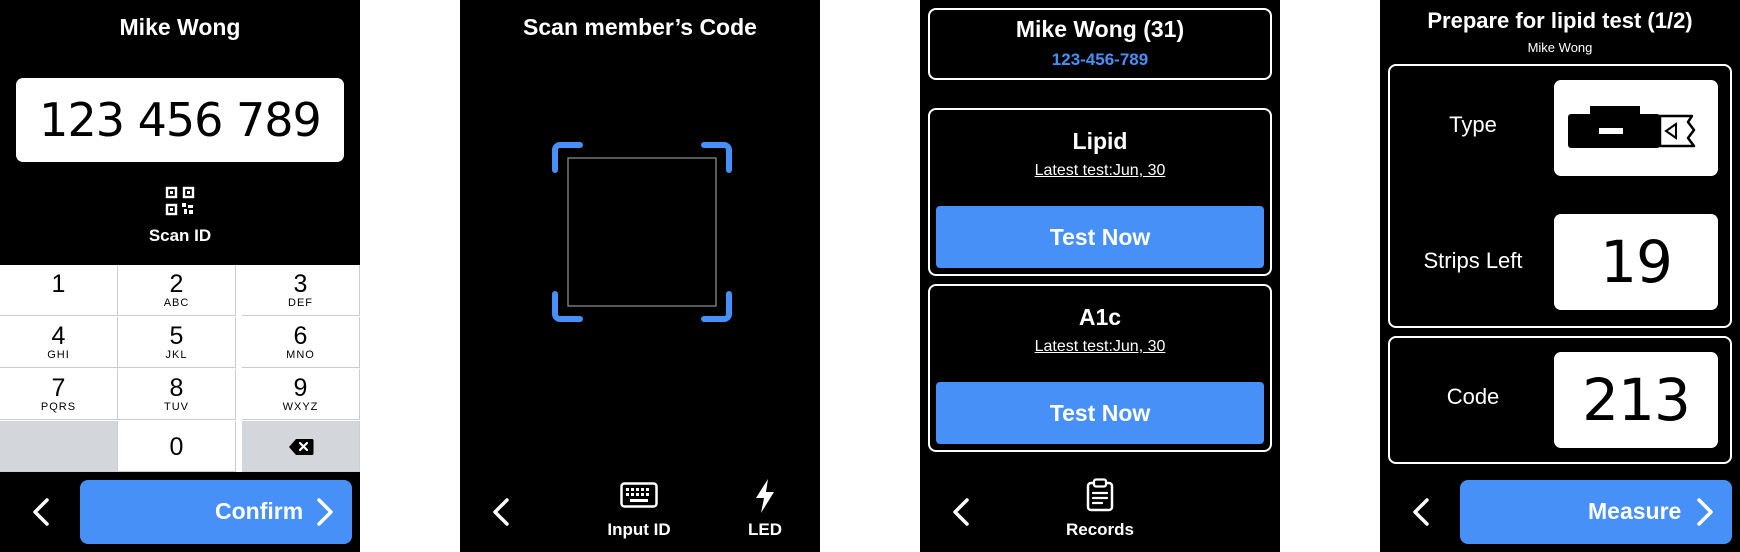 The image size is (1740, 552). What do you see at coordinates (1560, 47) in the screenshot?
I see `prepare-subtitle: Mike Wong` at bounding box center [1560, 47].